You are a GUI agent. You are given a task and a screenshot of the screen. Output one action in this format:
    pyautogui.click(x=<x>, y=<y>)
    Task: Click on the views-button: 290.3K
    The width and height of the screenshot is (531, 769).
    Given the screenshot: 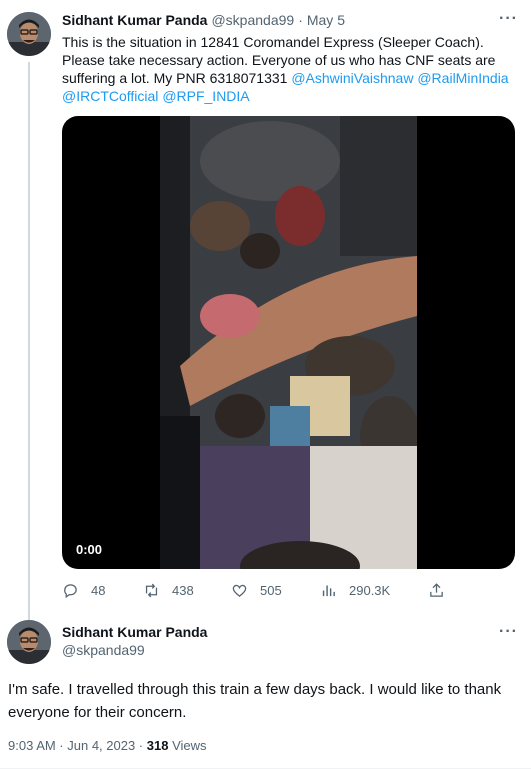 What is the action you would take?
    pyautogui.click(x=355, y=590)
    